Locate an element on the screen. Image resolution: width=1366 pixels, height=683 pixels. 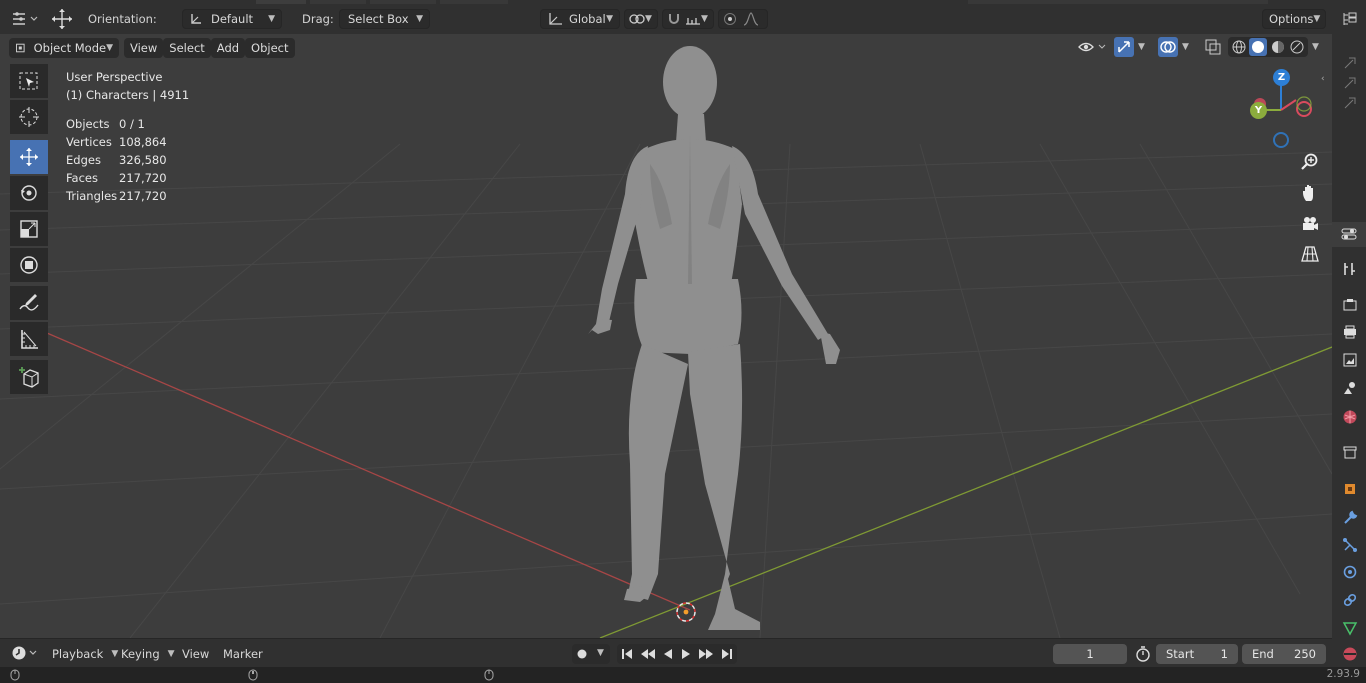
proportional-edit-icon is located at coordinates (730, 19).